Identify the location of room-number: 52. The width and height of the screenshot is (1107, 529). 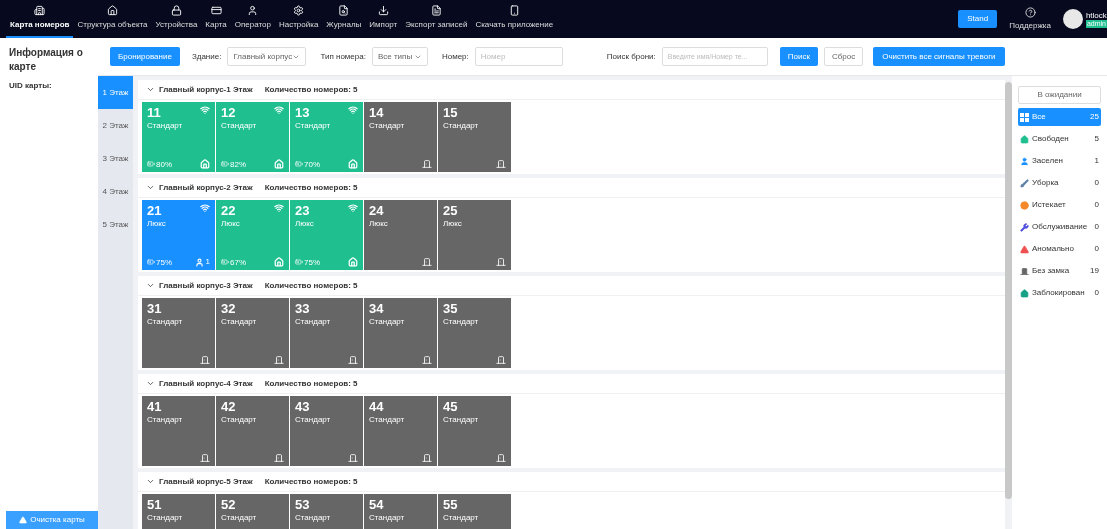
(228, 505).